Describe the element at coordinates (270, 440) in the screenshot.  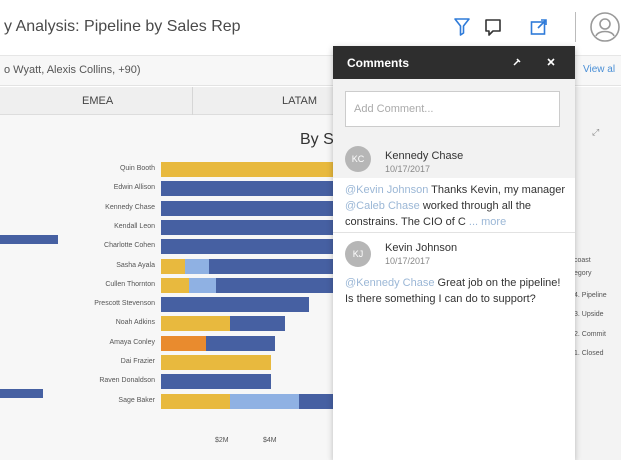
I see `x-tick-label: $4M` at that location.